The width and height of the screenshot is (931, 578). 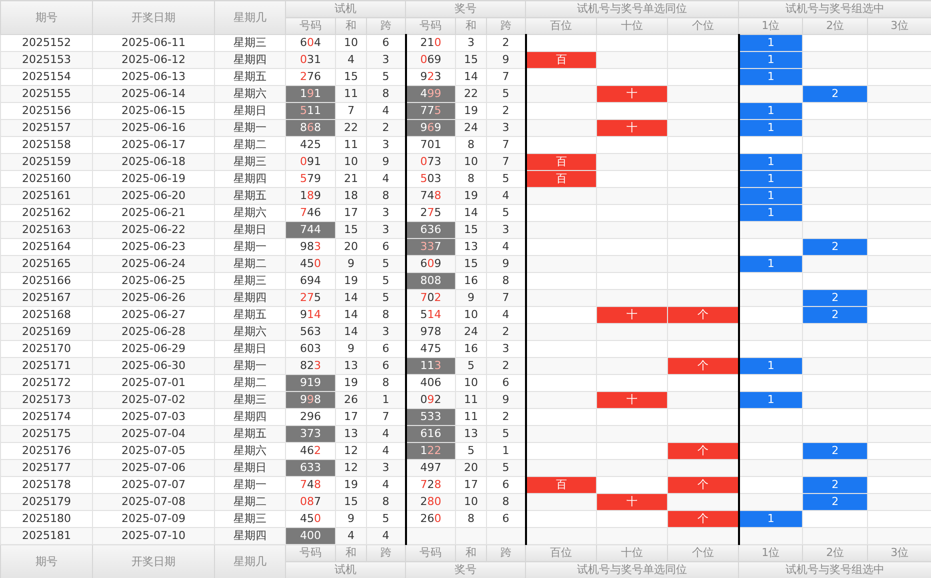 I want to click on number-cell: 868, so click(x=311, y=128).